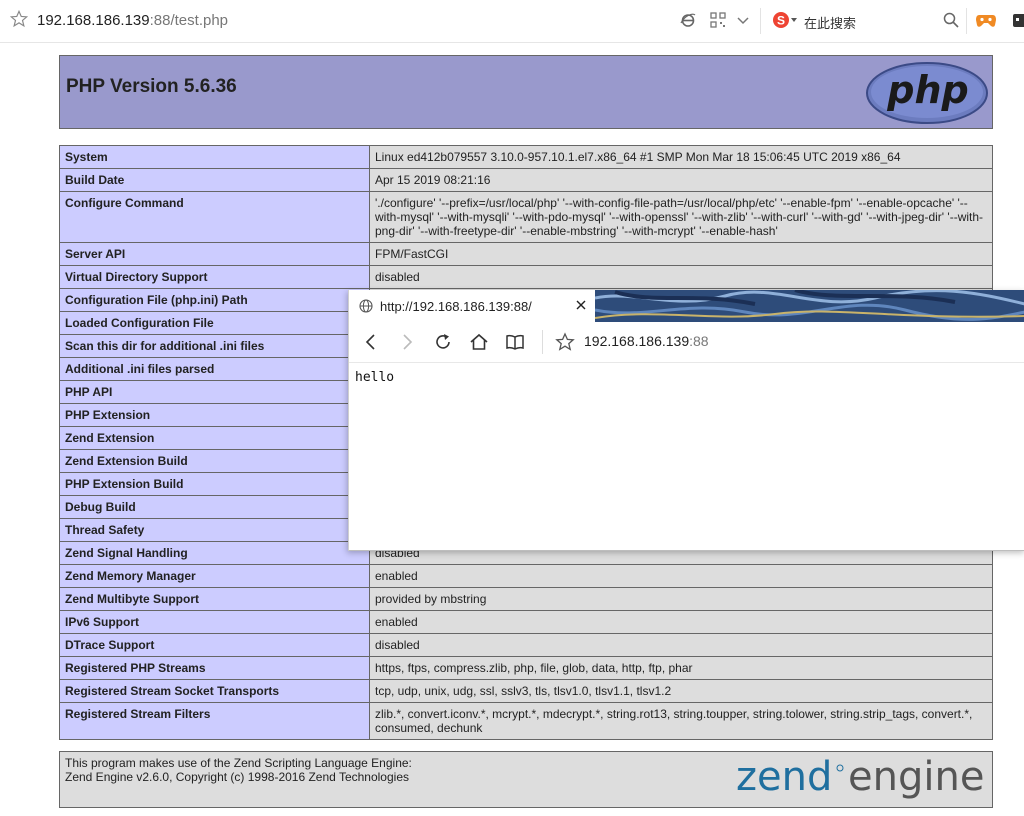 Image resolution: width=1024 pixels, height=816 pixels. I want to click on search-placeholder: 在此搜索, so click(830, 22).